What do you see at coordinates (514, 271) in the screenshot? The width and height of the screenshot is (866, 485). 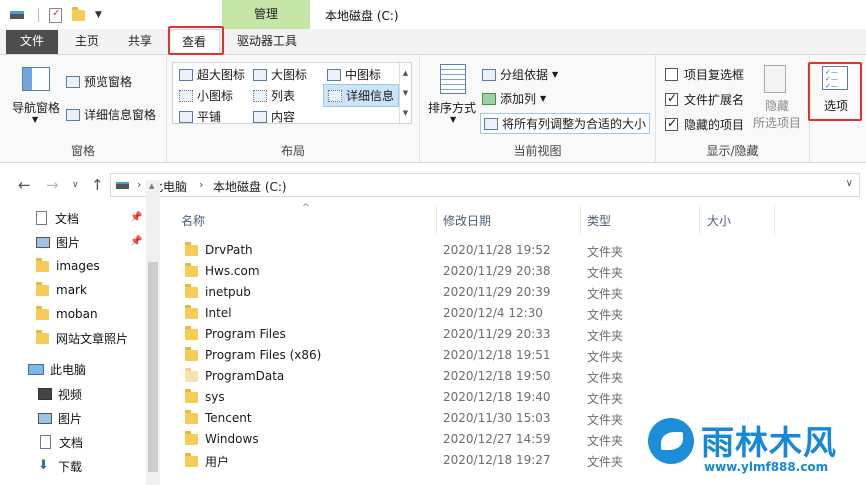 I see `table-row: Hws.com 2020/11/29 20:38 文件夹` at bounding box center [514, 271].